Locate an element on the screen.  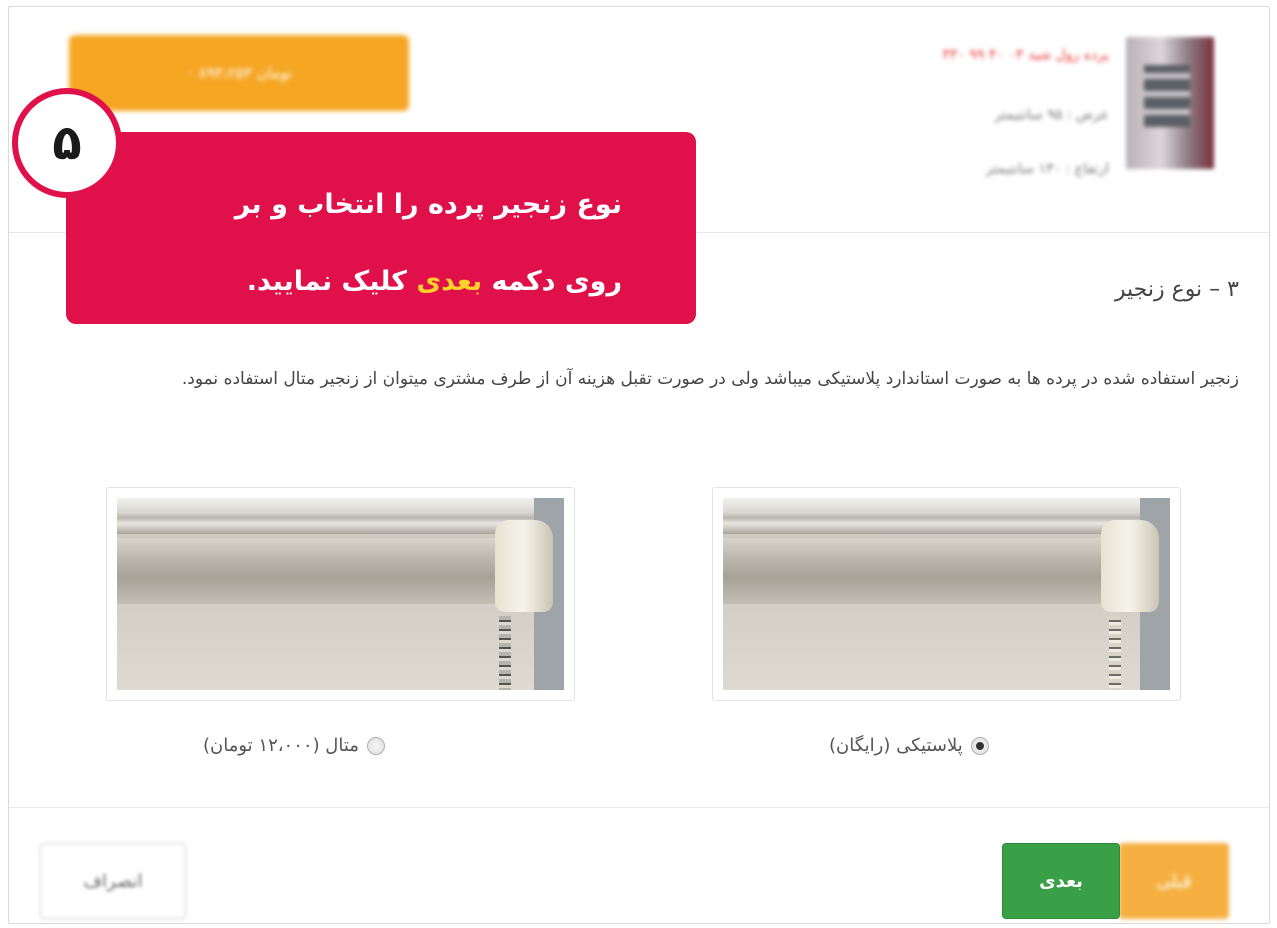
roller-shade-metal-chain-image is located at coordinates (340, 594).